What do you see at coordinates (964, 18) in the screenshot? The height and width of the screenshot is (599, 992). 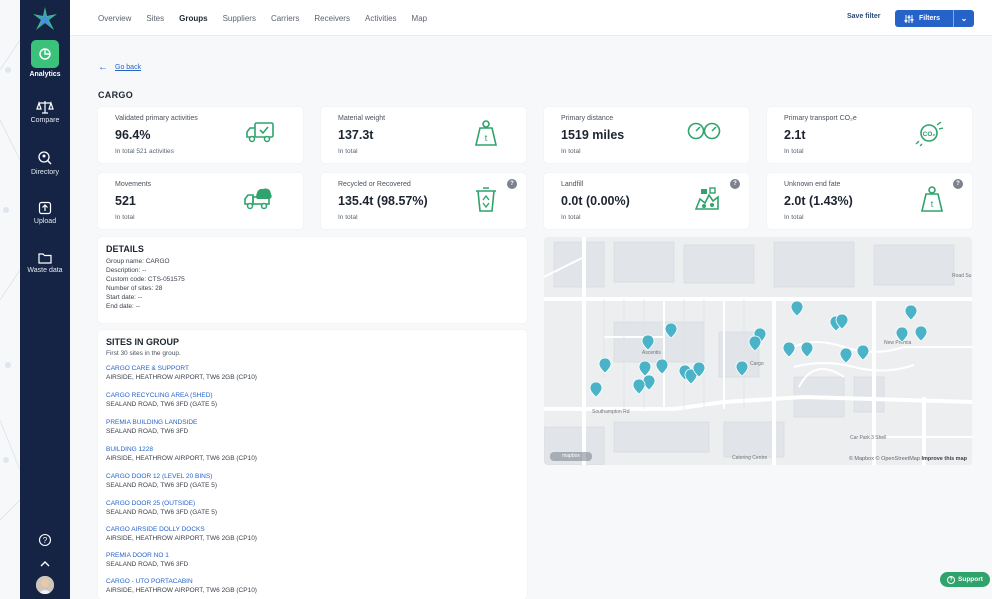 I see `chevron-down-icon: ⌄` at bounding box center [964, 18].